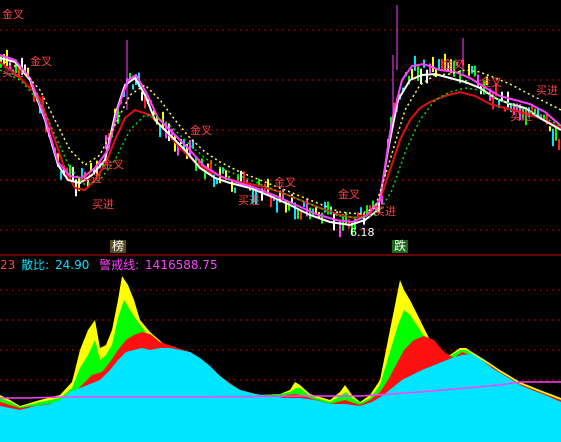 This screenshot has width=561, height=442. I want to click on jingjie-label: 警戒线:, so click(119, 265).